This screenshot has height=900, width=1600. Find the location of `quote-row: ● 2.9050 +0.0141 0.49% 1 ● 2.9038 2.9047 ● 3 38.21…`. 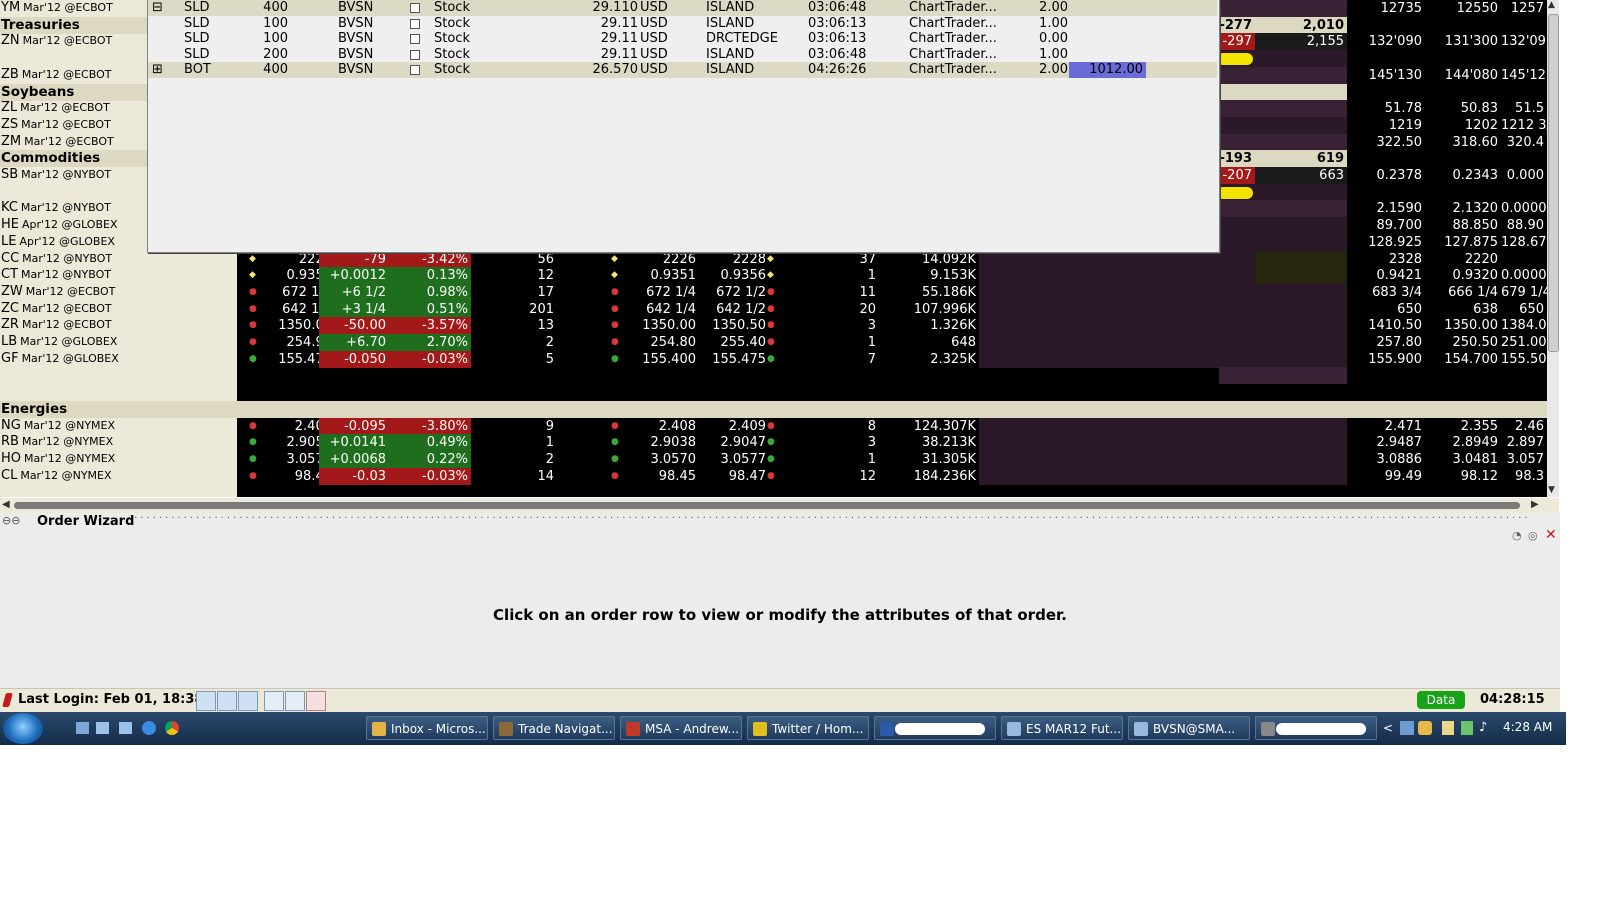

quote-row: ● 2.9050 +0.0141 0.49% 1 ● 2.9038 2.9047 ● 3 38.21… is located at coordinates (892, 443).